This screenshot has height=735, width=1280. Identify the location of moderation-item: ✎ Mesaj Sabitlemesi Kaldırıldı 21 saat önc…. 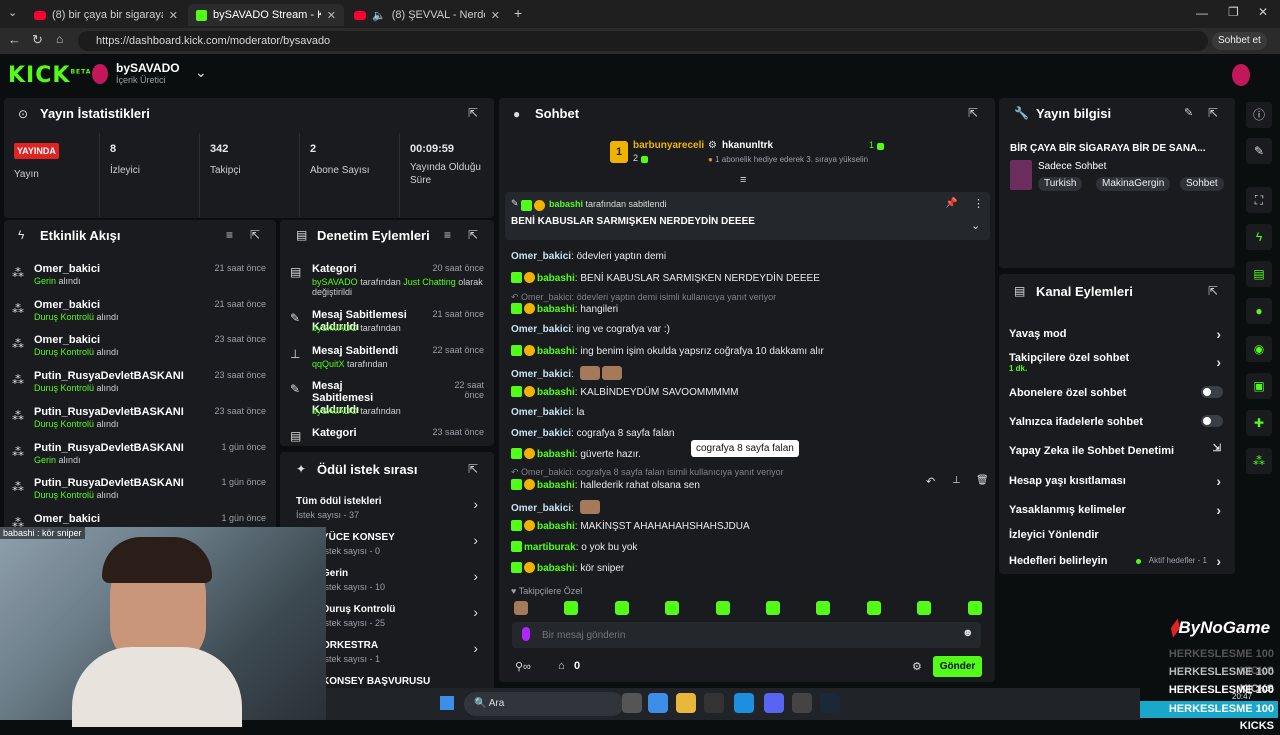
(388, 326).